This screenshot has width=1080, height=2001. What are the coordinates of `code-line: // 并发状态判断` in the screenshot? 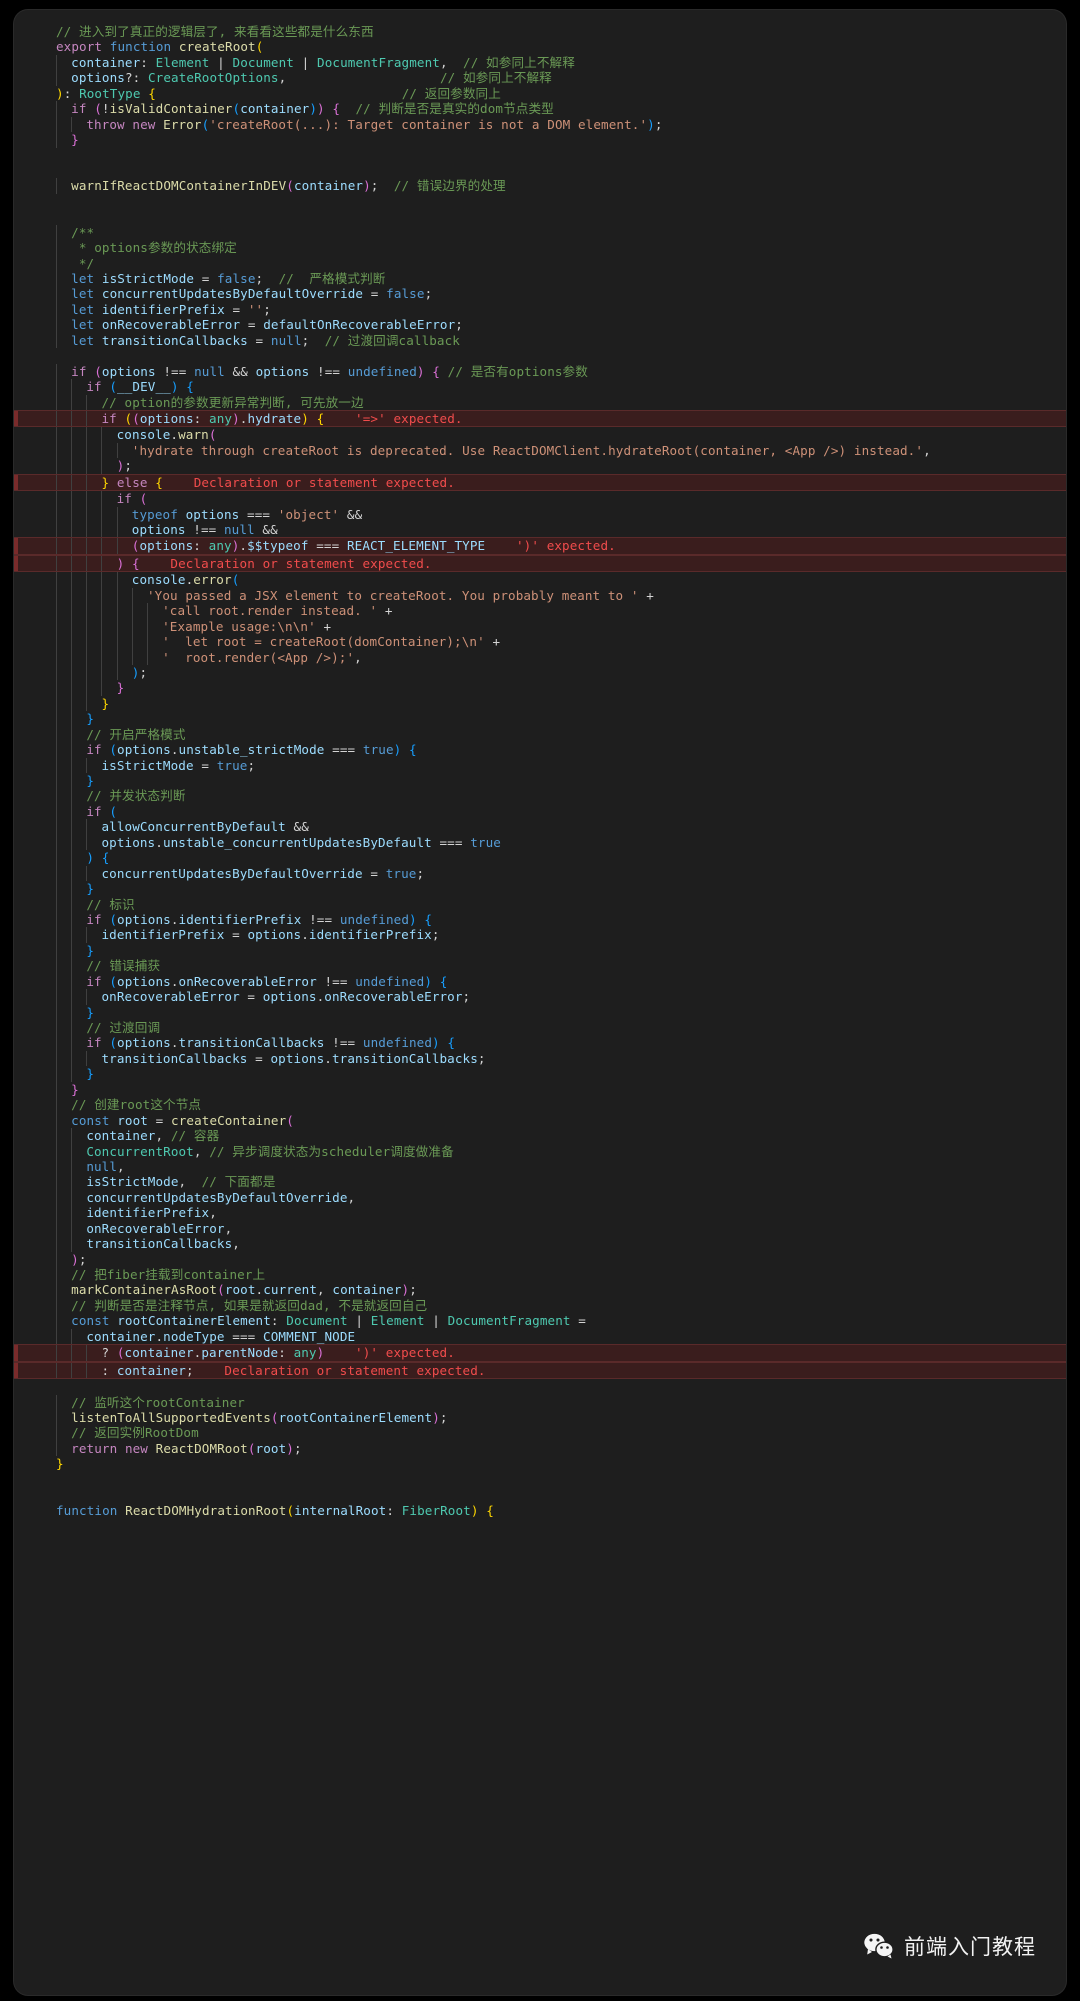 It's located at (540, 796).